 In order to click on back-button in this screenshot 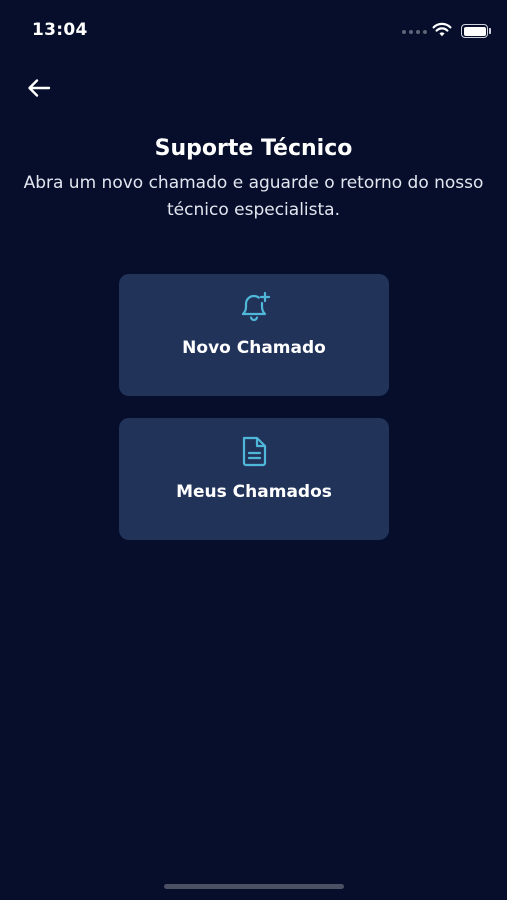, I will do `click(39, 88)`.